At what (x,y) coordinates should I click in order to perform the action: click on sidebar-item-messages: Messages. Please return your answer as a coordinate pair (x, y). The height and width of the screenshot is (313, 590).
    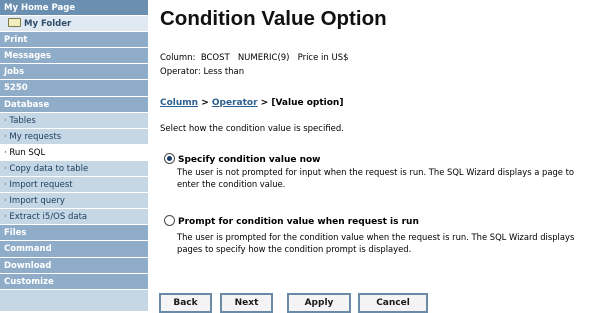
    Looking at the image, I should click on (74, 56).